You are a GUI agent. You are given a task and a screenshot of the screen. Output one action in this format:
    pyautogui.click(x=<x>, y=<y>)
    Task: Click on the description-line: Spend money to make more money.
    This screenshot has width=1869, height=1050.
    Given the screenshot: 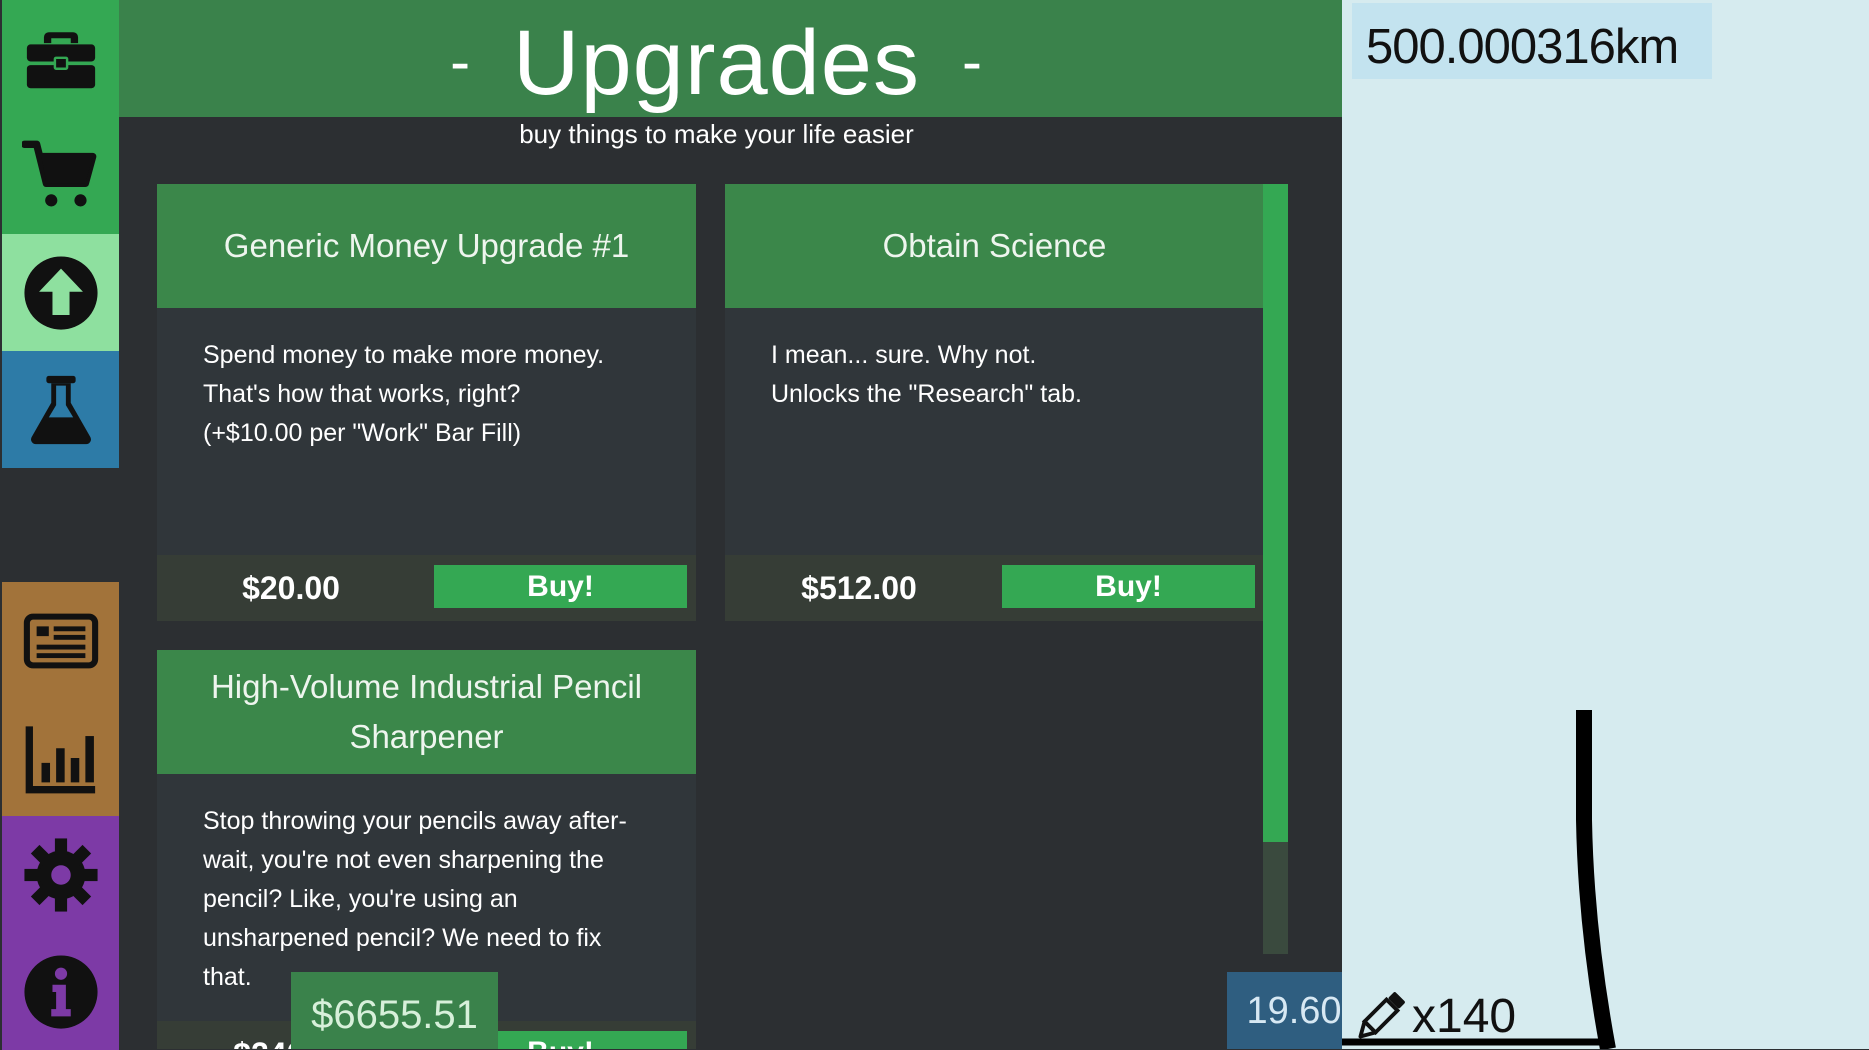 What is the action you would take?
    pyautogui.click(x=404, y=355)
    